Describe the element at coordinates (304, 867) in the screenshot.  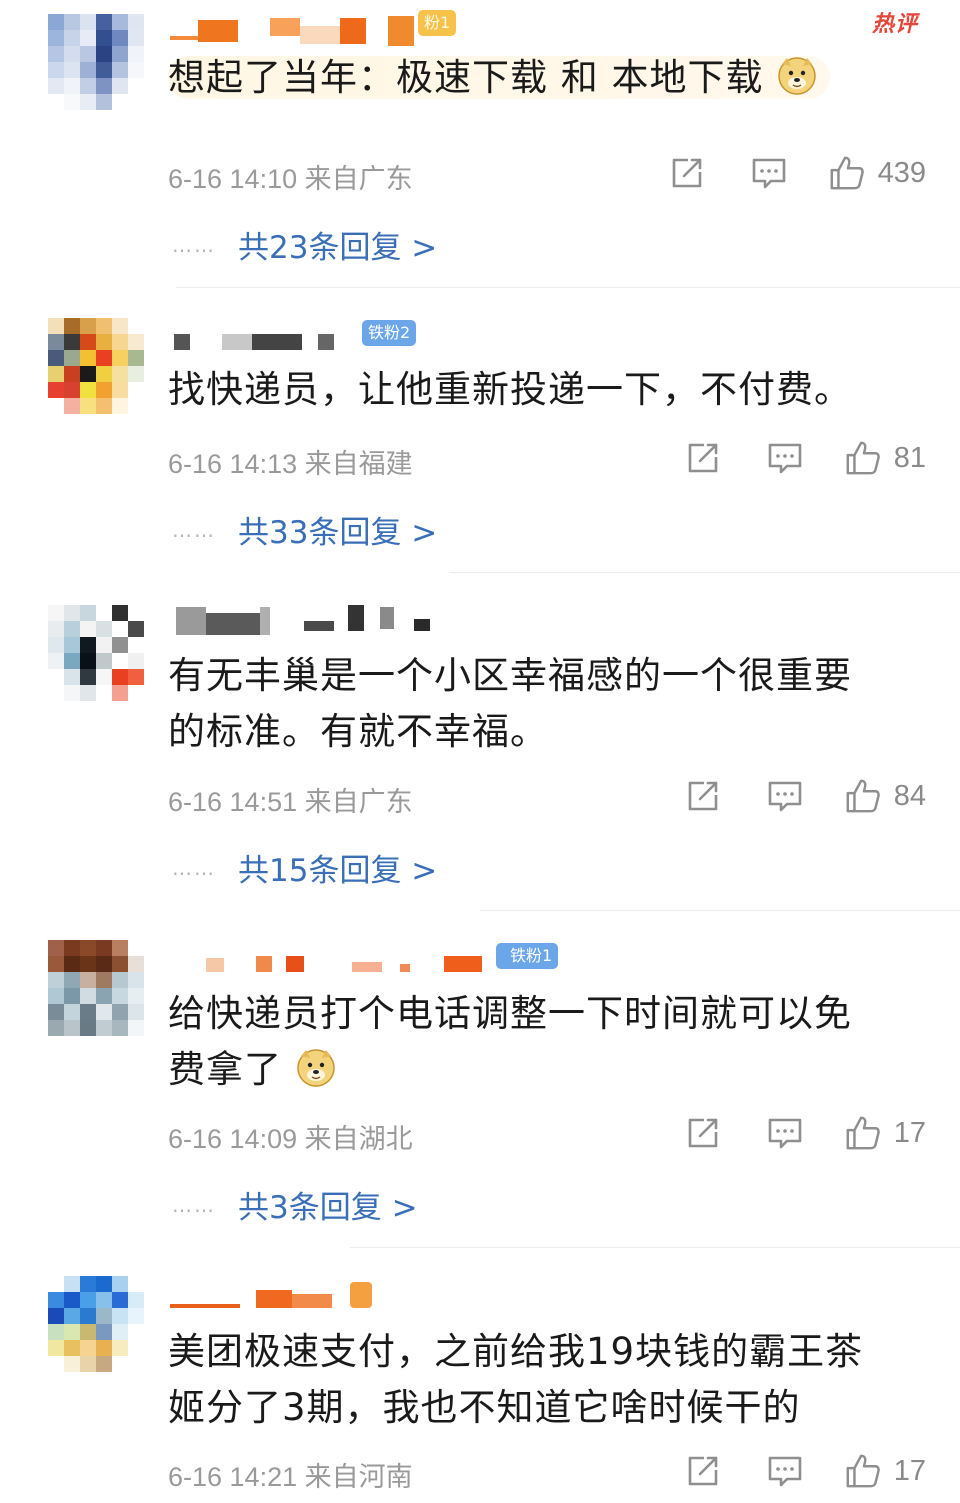
I see `view-replies-link: …… 共15条回复 >` at that location.